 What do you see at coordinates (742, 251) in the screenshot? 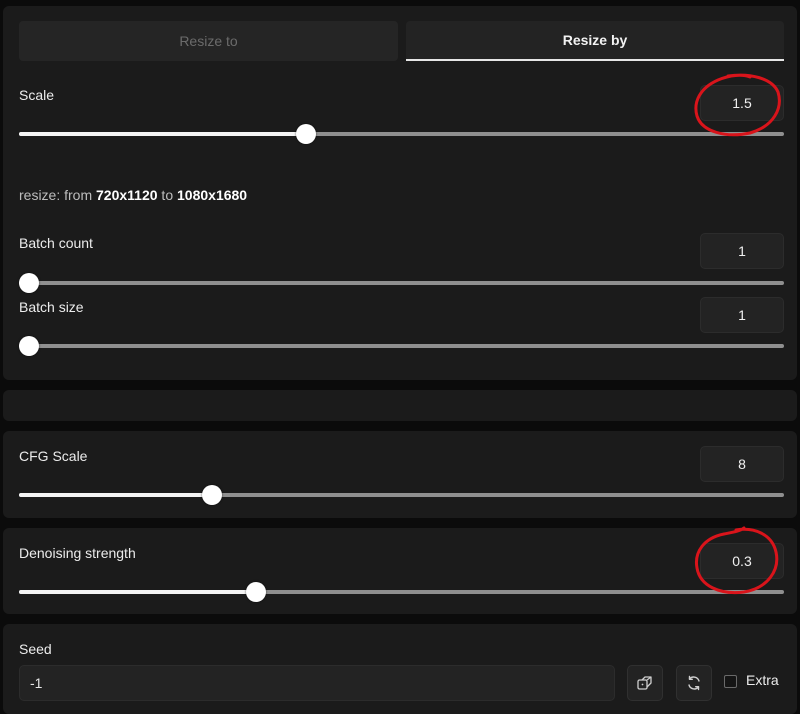
I see `batch-count-input: 1` at bounding box center [742, 251].